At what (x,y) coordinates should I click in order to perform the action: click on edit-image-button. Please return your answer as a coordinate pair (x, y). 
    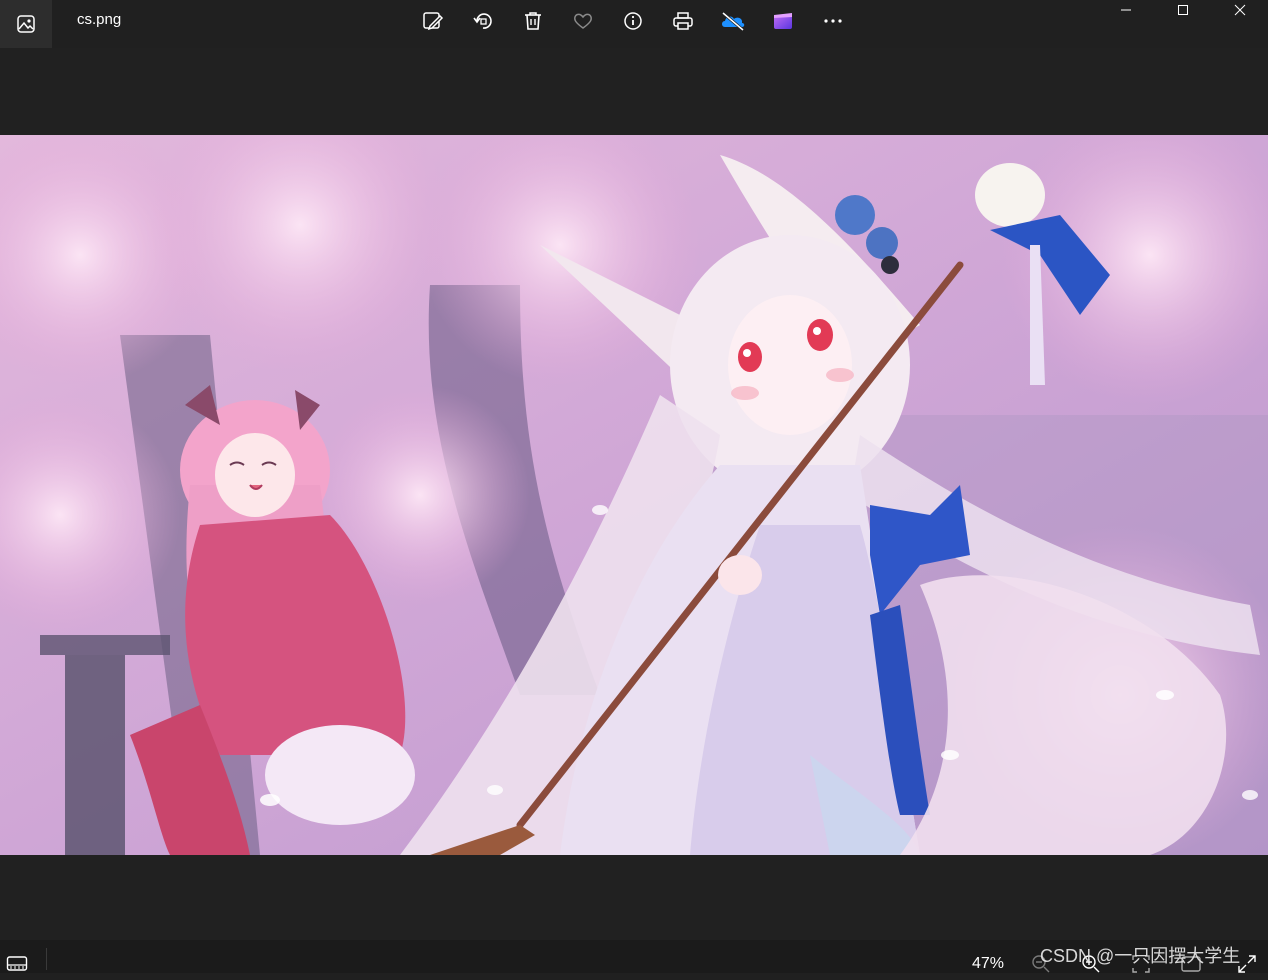
    Looking at the image, I should click on (433, 21).